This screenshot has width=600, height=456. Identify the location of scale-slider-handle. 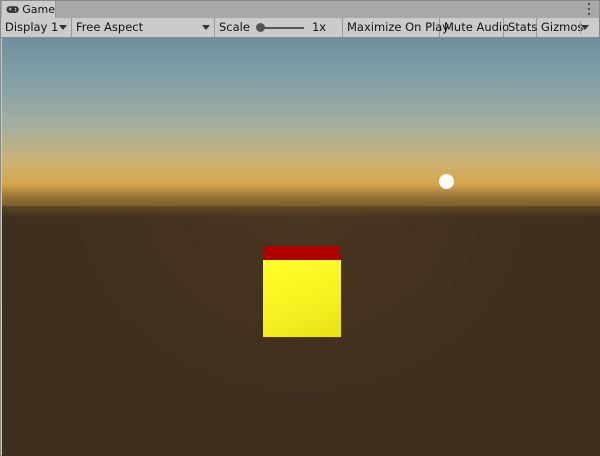
(260, 27).